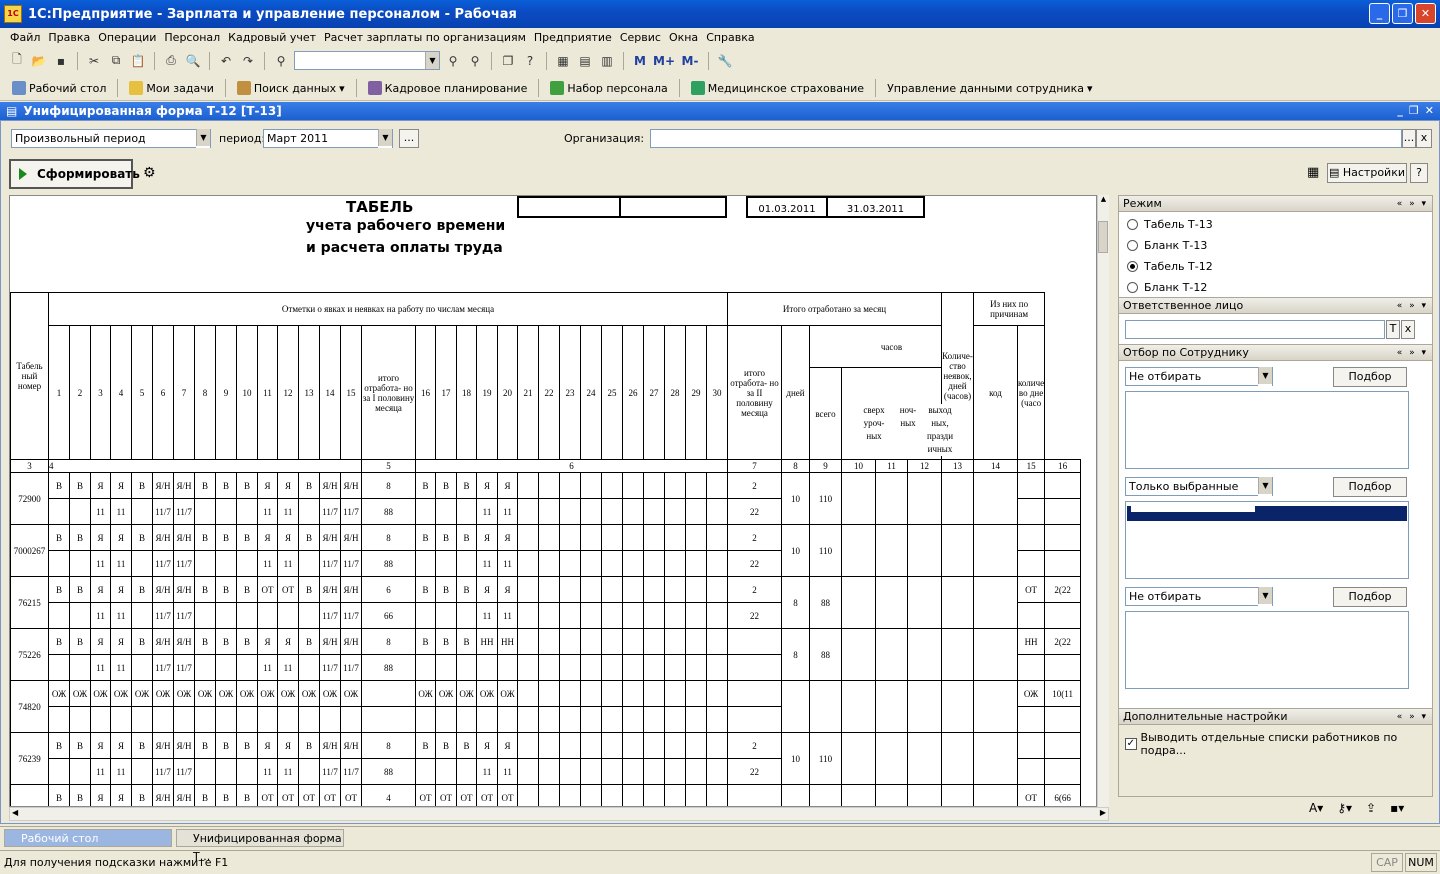  I want to click on find-next-icon: ⚲, so click(453, 61).